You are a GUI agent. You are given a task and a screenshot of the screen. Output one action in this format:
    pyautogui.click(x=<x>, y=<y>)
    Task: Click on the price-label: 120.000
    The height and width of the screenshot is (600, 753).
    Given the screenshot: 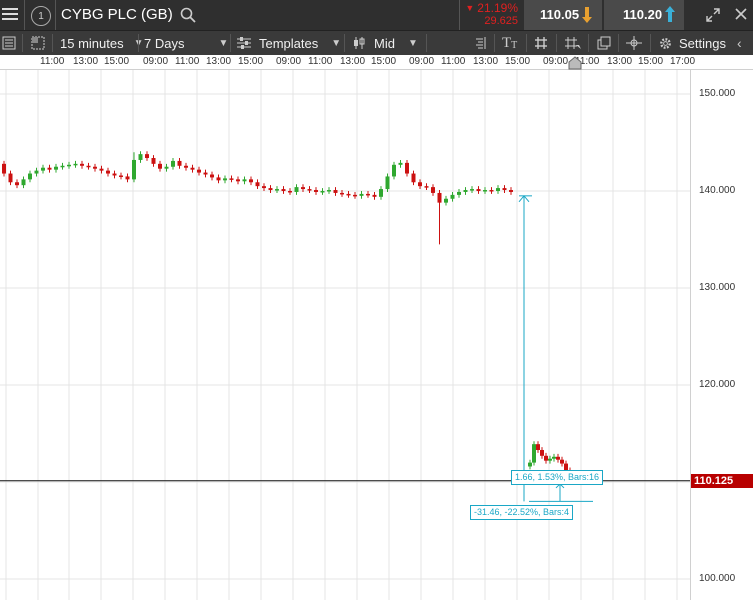 What is the action you would take?
    pyautogui.click(x=717, y=384)
    